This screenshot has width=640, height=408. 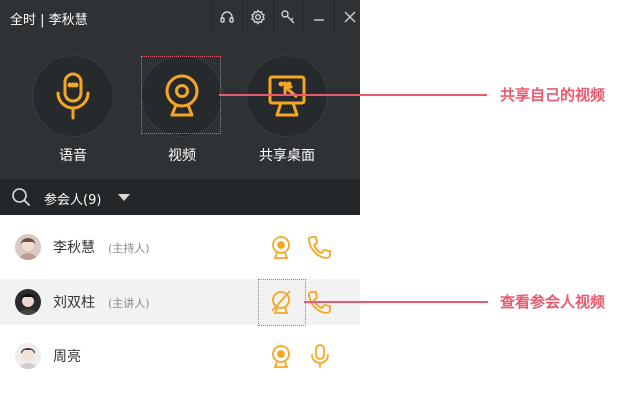 I want to click on close-icon, so click(x=349, y=17).